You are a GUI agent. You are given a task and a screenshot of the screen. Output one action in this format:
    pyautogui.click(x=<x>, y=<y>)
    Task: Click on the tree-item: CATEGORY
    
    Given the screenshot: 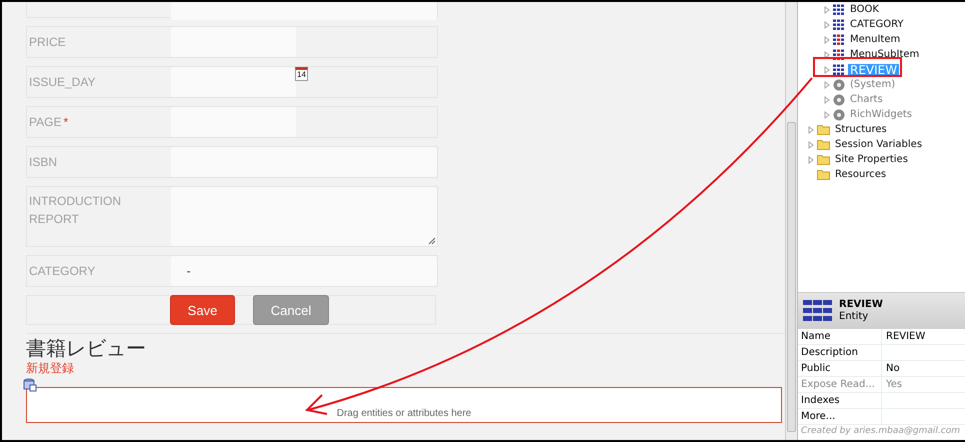 What is the action you would take?
    pyautogui.click(x=877, y=24)
    